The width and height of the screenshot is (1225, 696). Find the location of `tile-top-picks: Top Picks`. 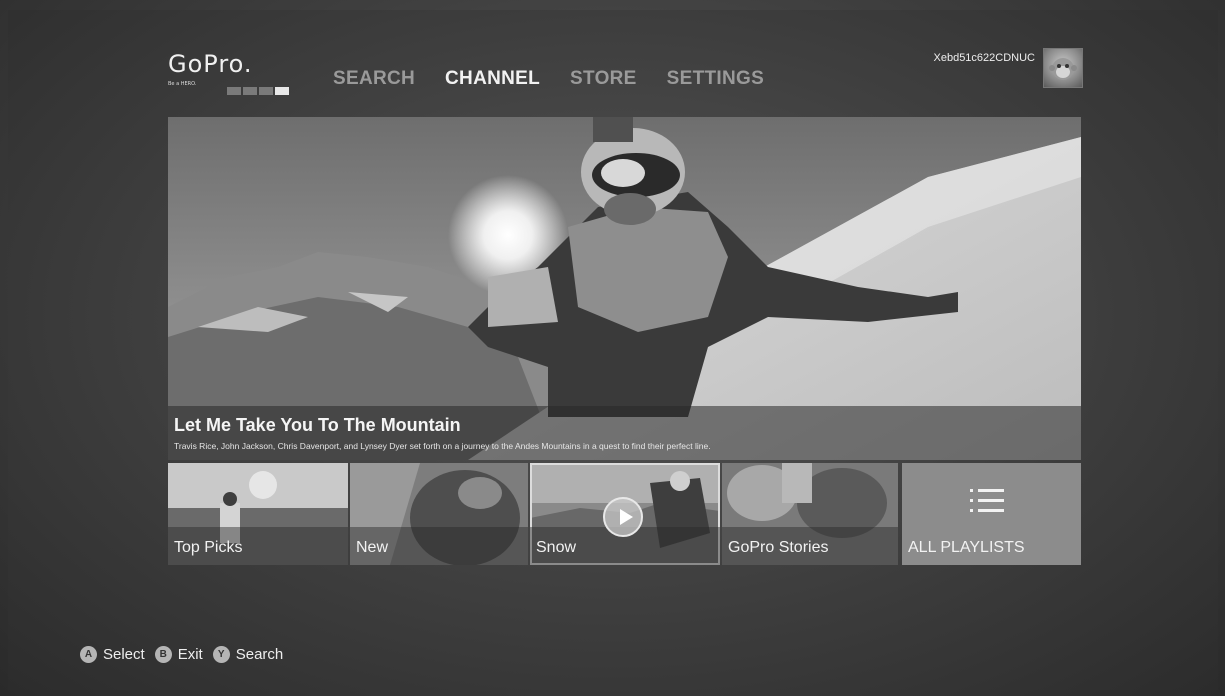

tile-top-picks: Top Picks is located at coordinates (258, 514).